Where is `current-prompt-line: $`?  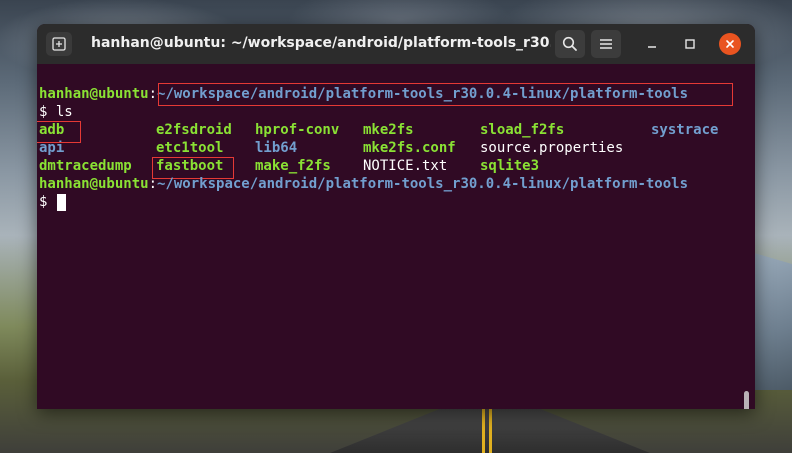
current-prompt-line: $ is located at coordinates (47, 202).